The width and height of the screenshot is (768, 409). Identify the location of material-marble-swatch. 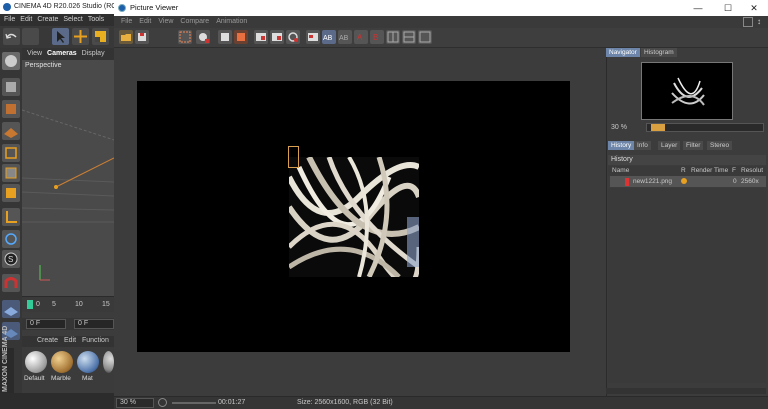
(62, 362).